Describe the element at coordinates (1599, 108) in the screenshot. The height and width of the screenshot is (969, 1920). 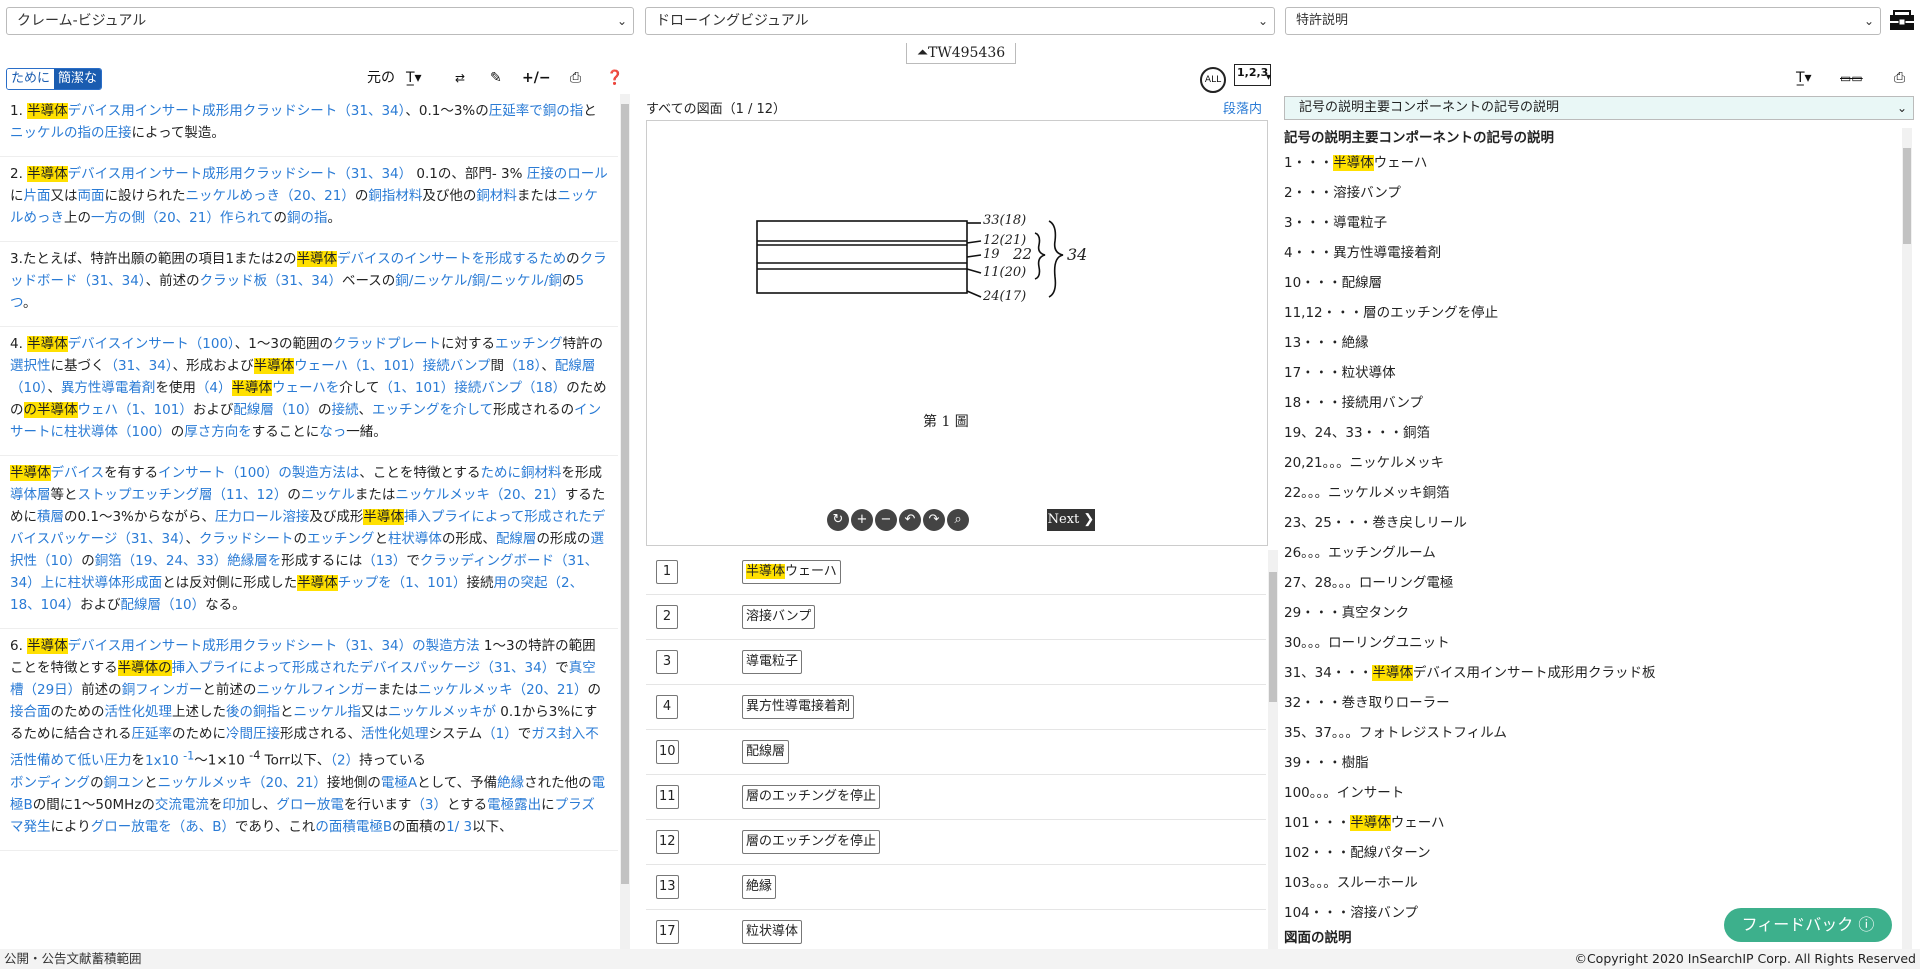
I see `description-section-select: 記号の説明主要コンポーネントの記号の説明 ⌄` at that location.